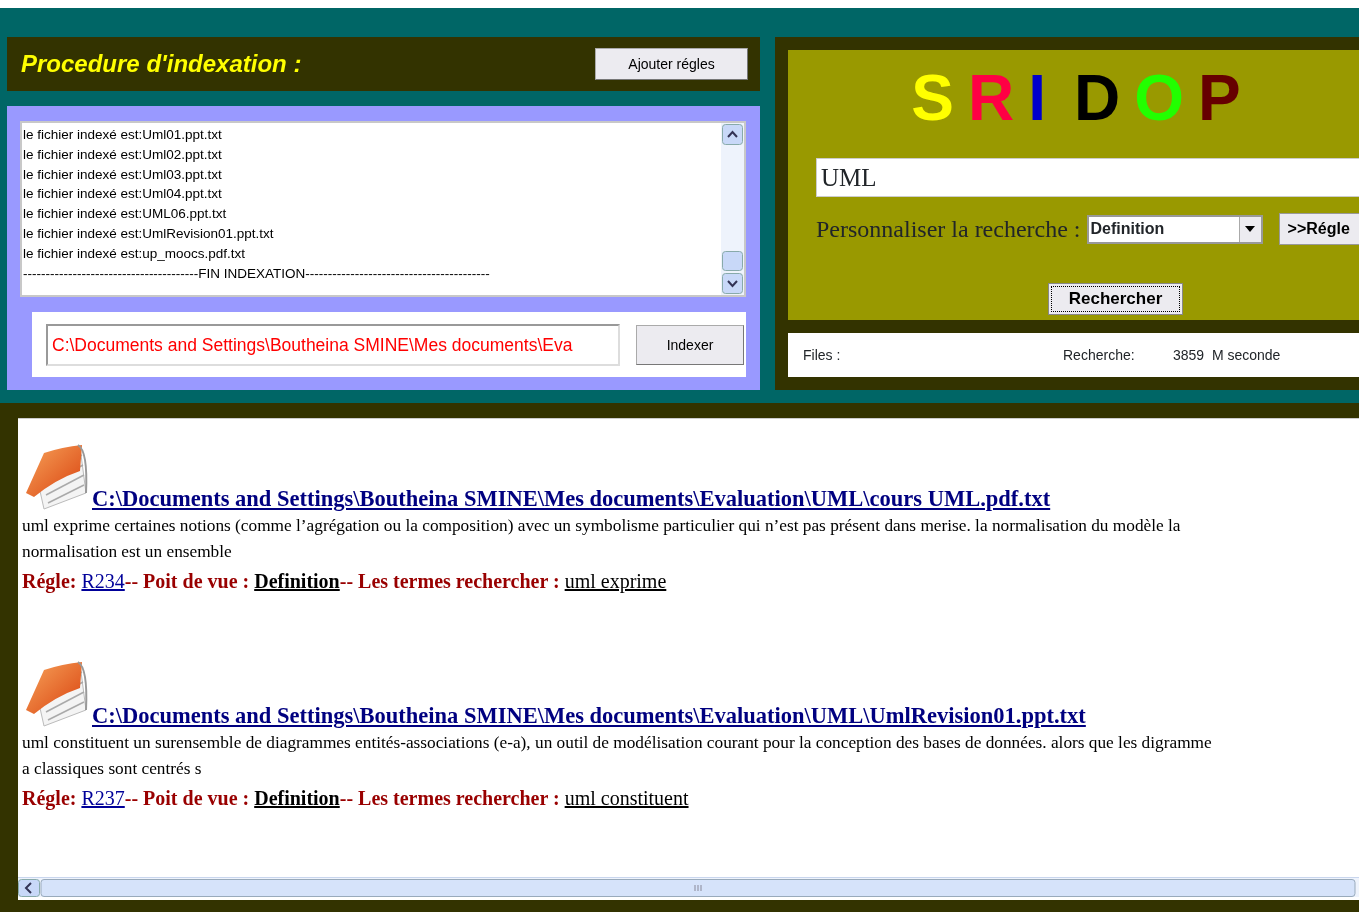  I want to click on result-link: C:\Documents and Settings\Boutheina SMINE\Mes documents\Evaluation\UML\UmlRevision01.ppt.txt, so click(589, 716).